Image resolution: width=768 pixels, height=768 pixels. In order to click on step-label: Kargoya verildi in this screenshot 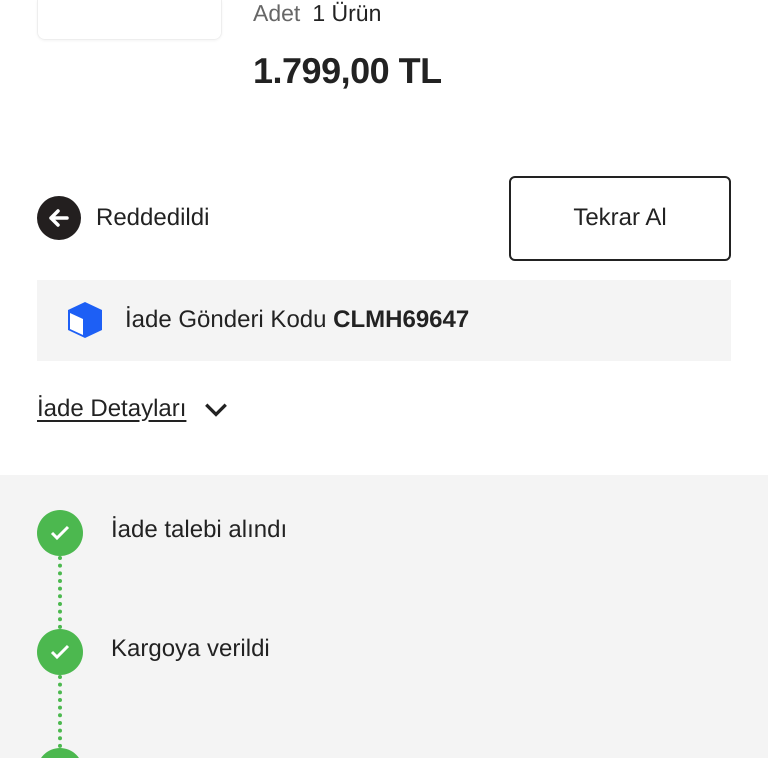, I will do `click(190, 649)`.